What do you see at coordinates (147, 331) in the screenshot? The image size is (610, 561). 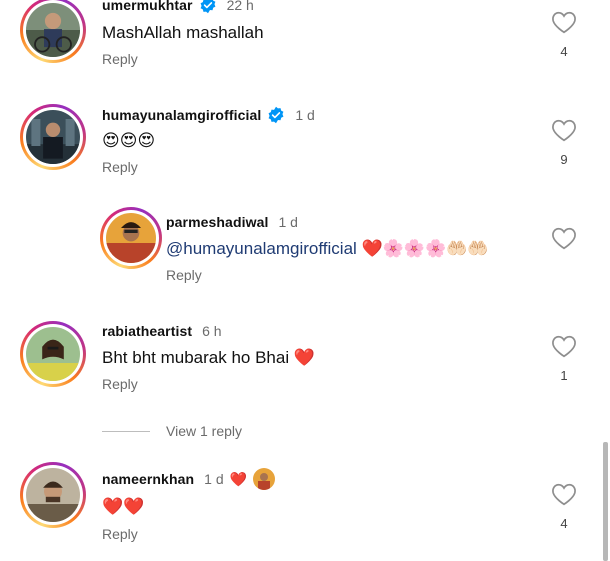 I see `username: rabiatheartist` at bounding box center [147, 331].